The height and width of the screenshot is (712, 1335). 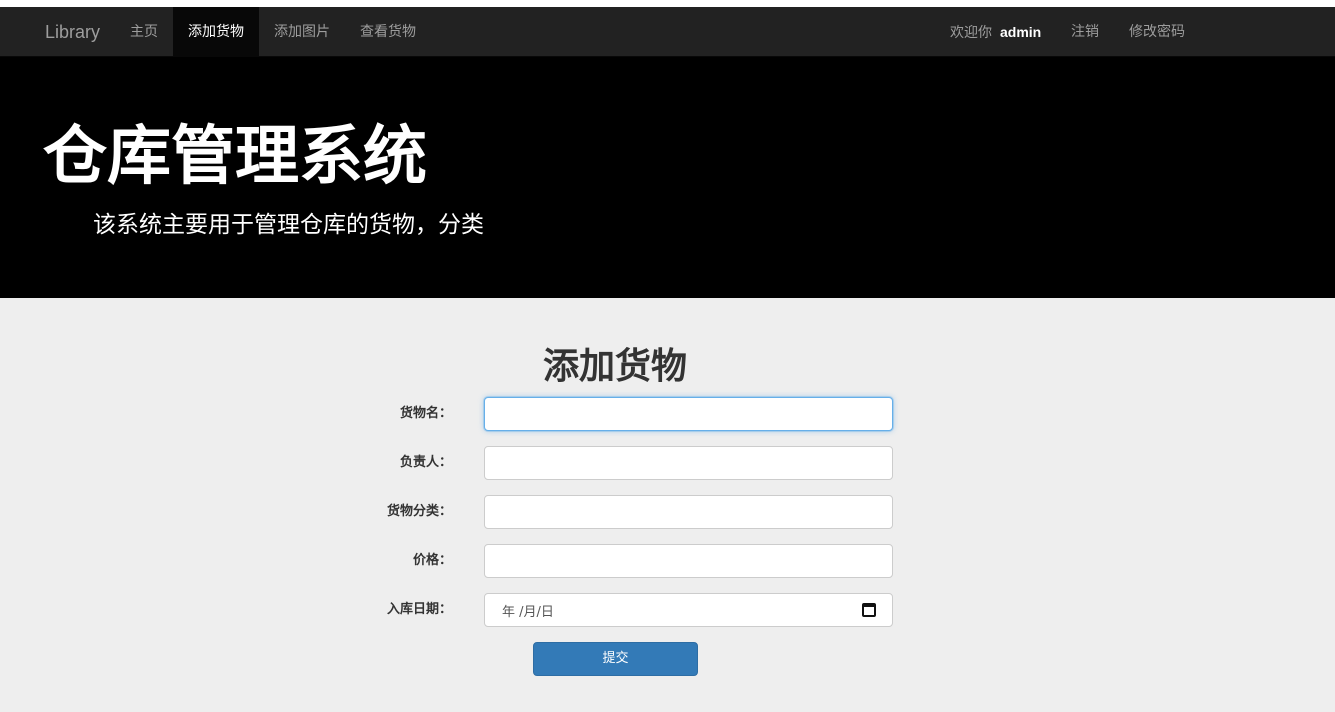 I want to click on goods-category-label: 货物分类：, so click(x=419, y=511).